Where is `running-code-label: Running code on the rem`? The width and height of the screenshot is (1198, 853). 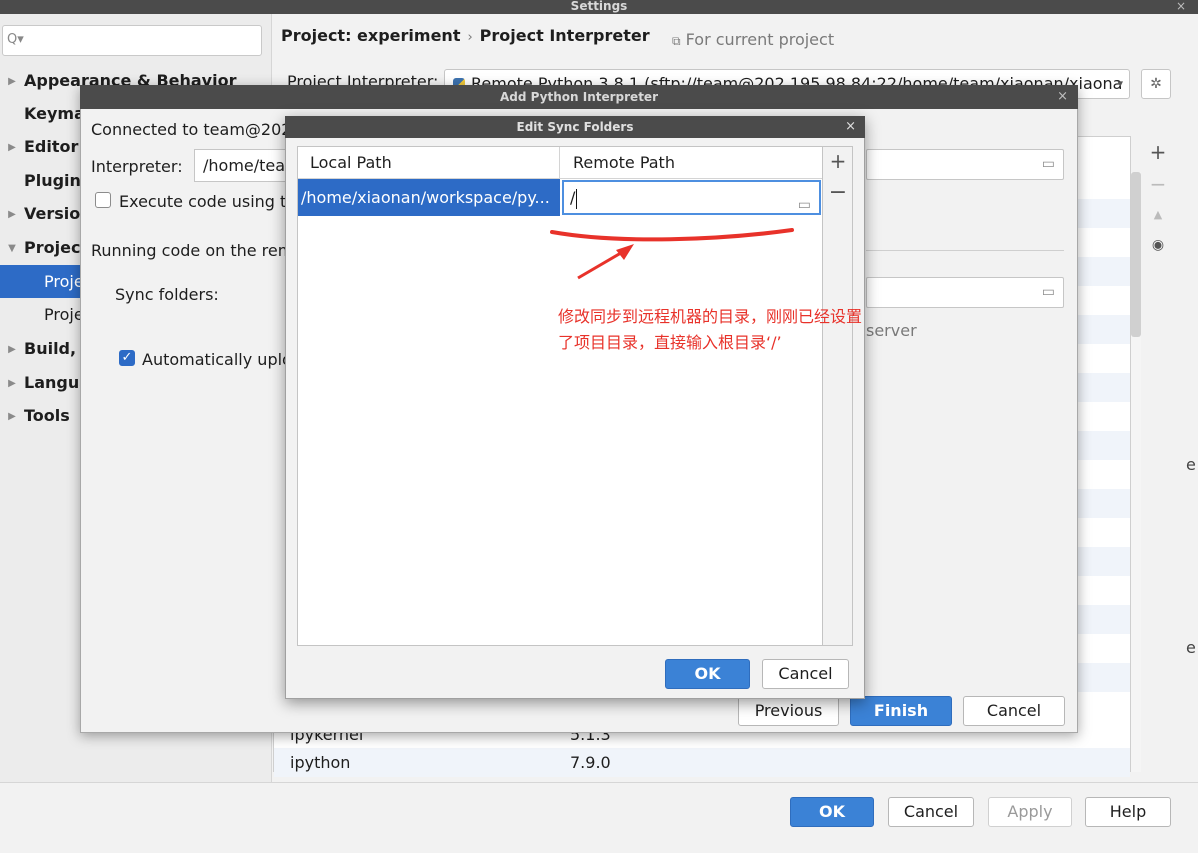 running-code-label: Running code on the rem is located at coordinates (192, 250).